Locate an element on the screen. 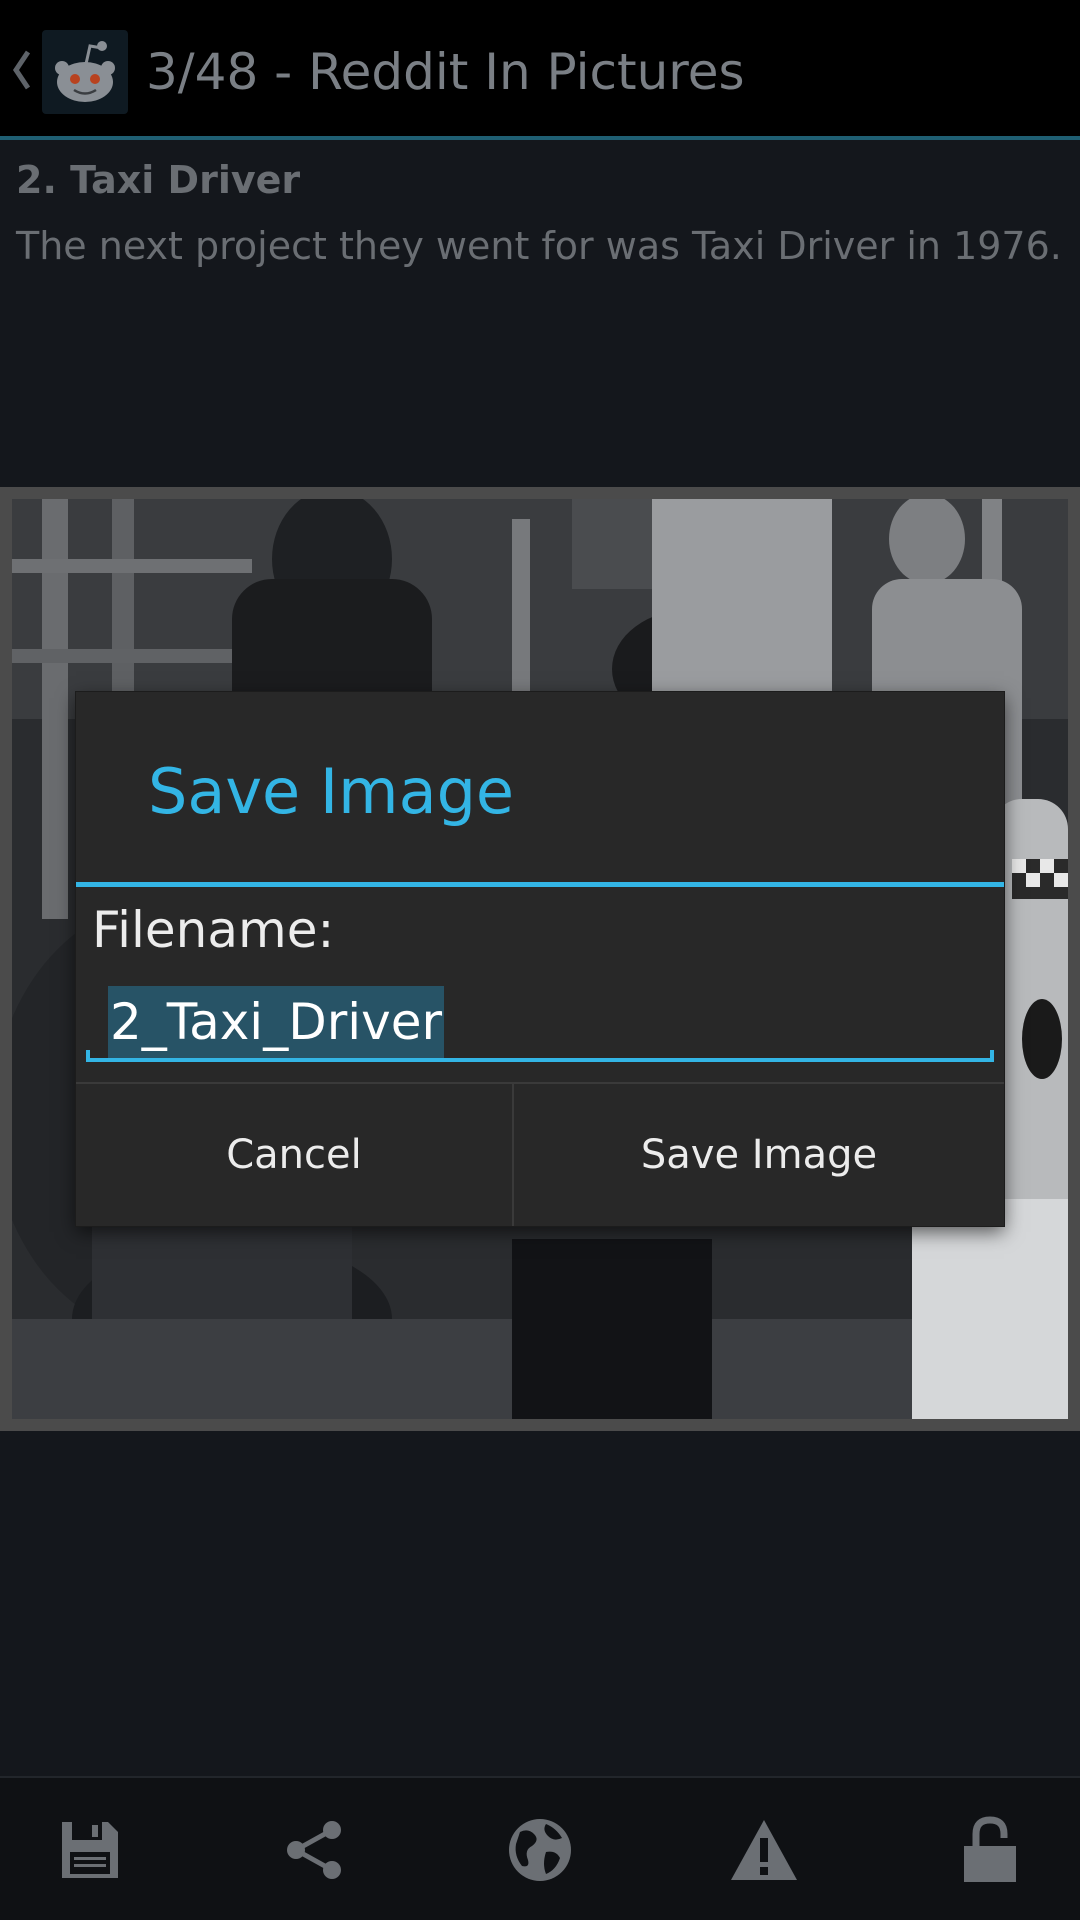 Image resolution: width=1080 pixels, height=1920 pixels. reddit-alien-icon is located at coordinates (85, 72).